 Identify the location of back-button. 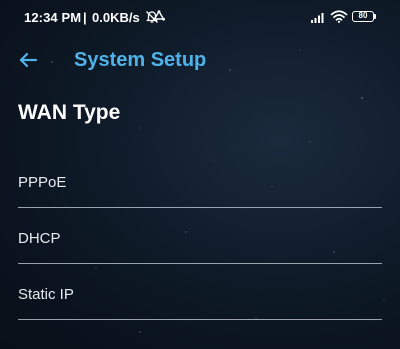
(28, 60).